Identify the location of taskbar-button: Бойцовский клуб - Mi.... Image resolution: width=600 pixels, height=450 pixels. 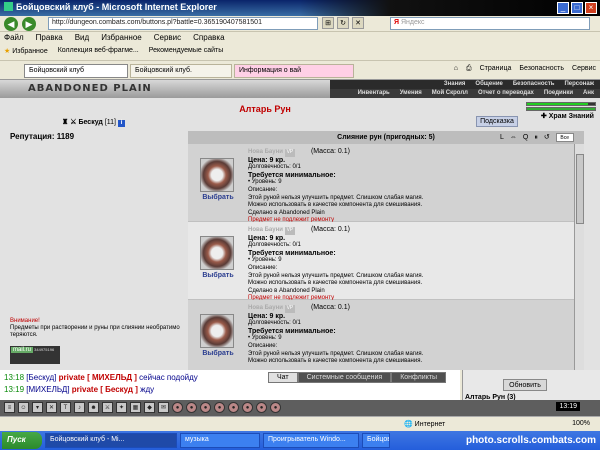
(111, 440).